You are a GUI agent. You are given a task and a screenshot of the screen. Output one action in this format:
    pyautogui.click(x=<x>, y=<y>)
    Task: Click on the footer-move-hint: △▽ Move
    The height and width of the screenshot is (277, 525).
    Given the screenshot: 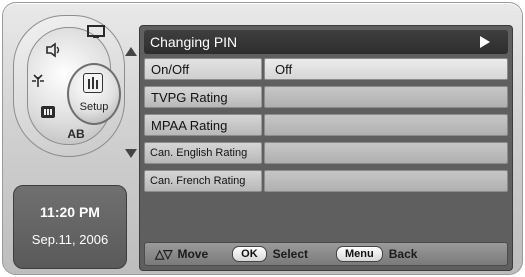 What is the action you would take?
    pyautogui.click(x=181, y=254)
    